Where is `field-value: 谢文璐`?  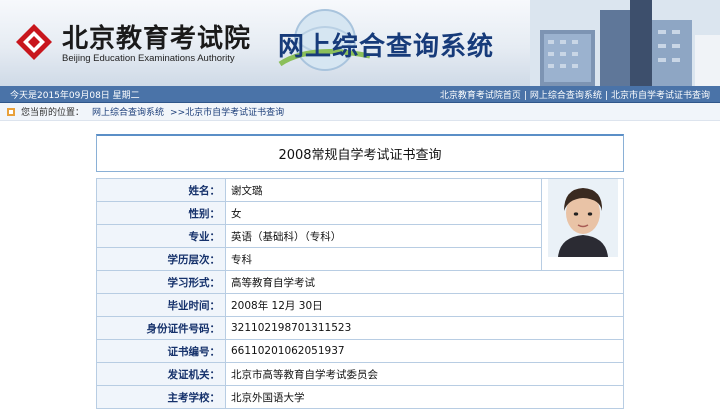 field-value: 谢文璐 is located at coordinates (383, 190).